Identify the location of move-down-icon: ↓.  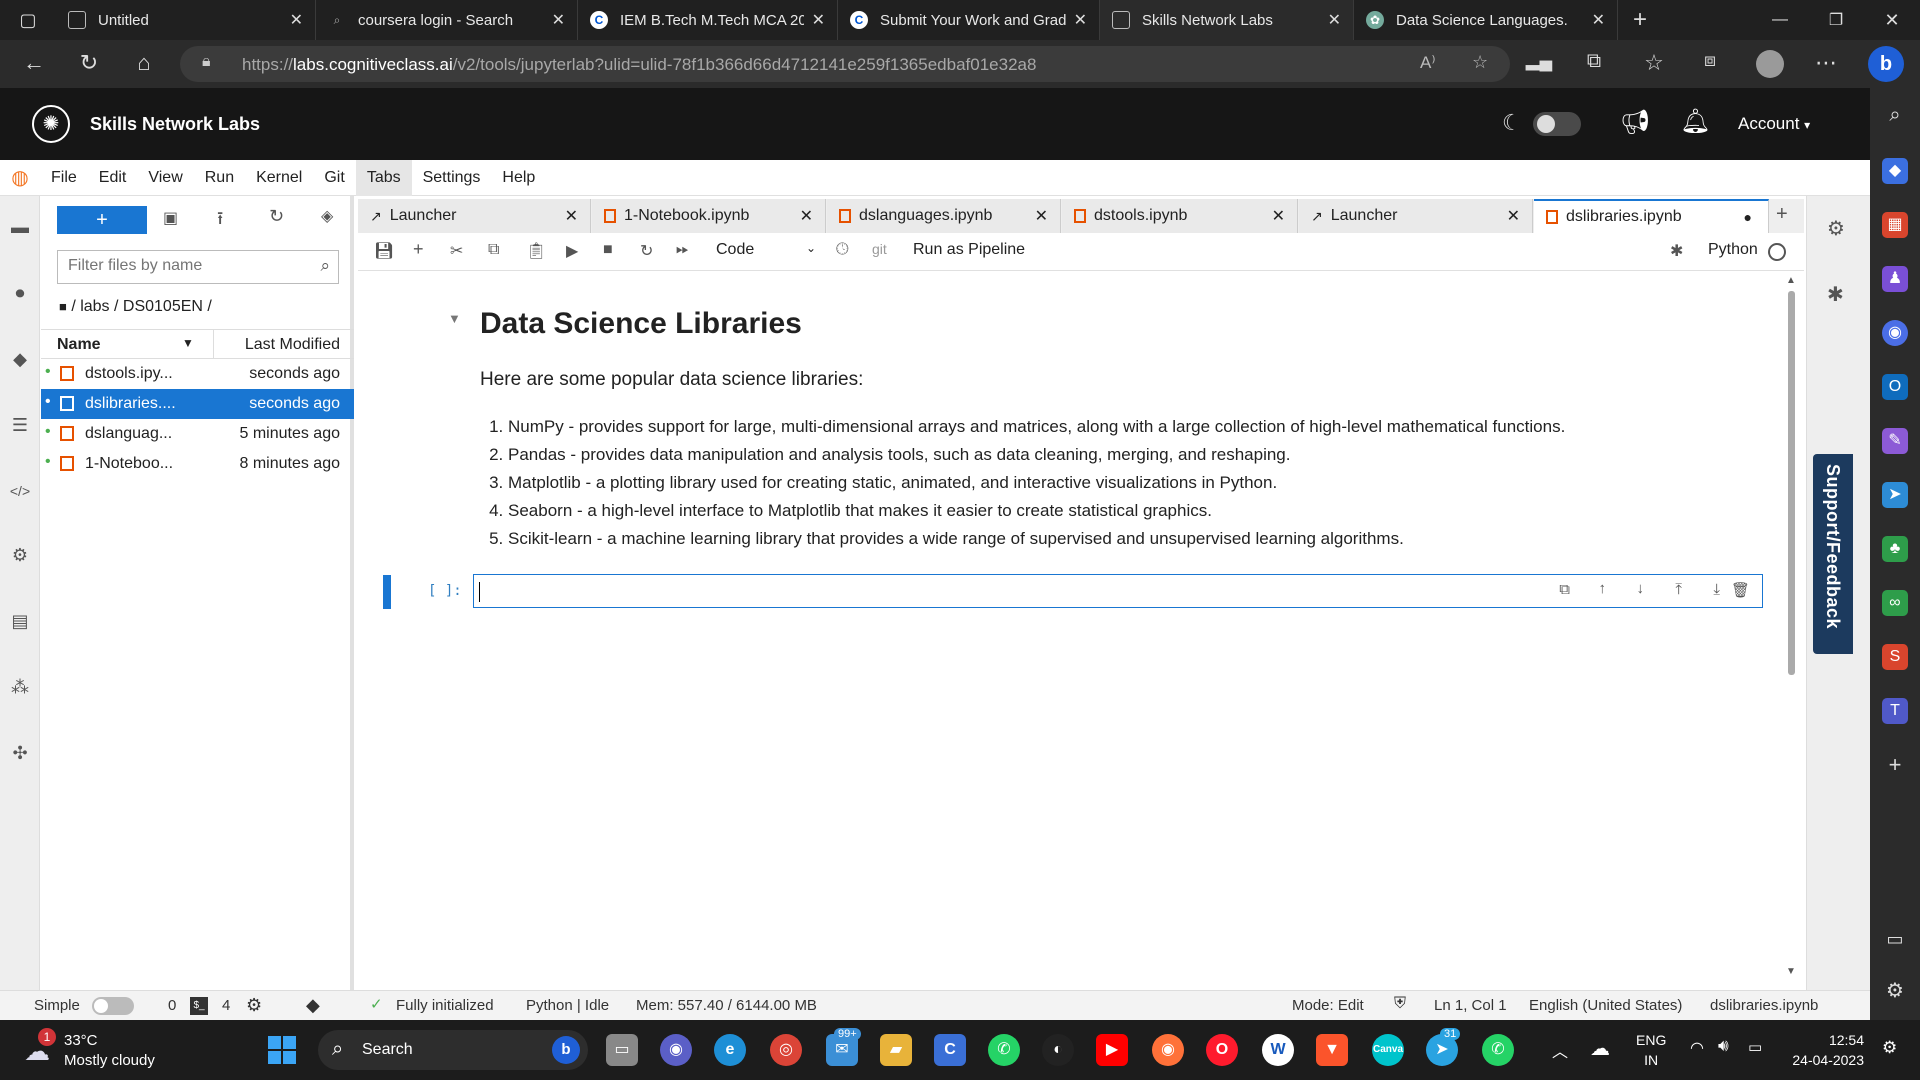
(1641, 588).